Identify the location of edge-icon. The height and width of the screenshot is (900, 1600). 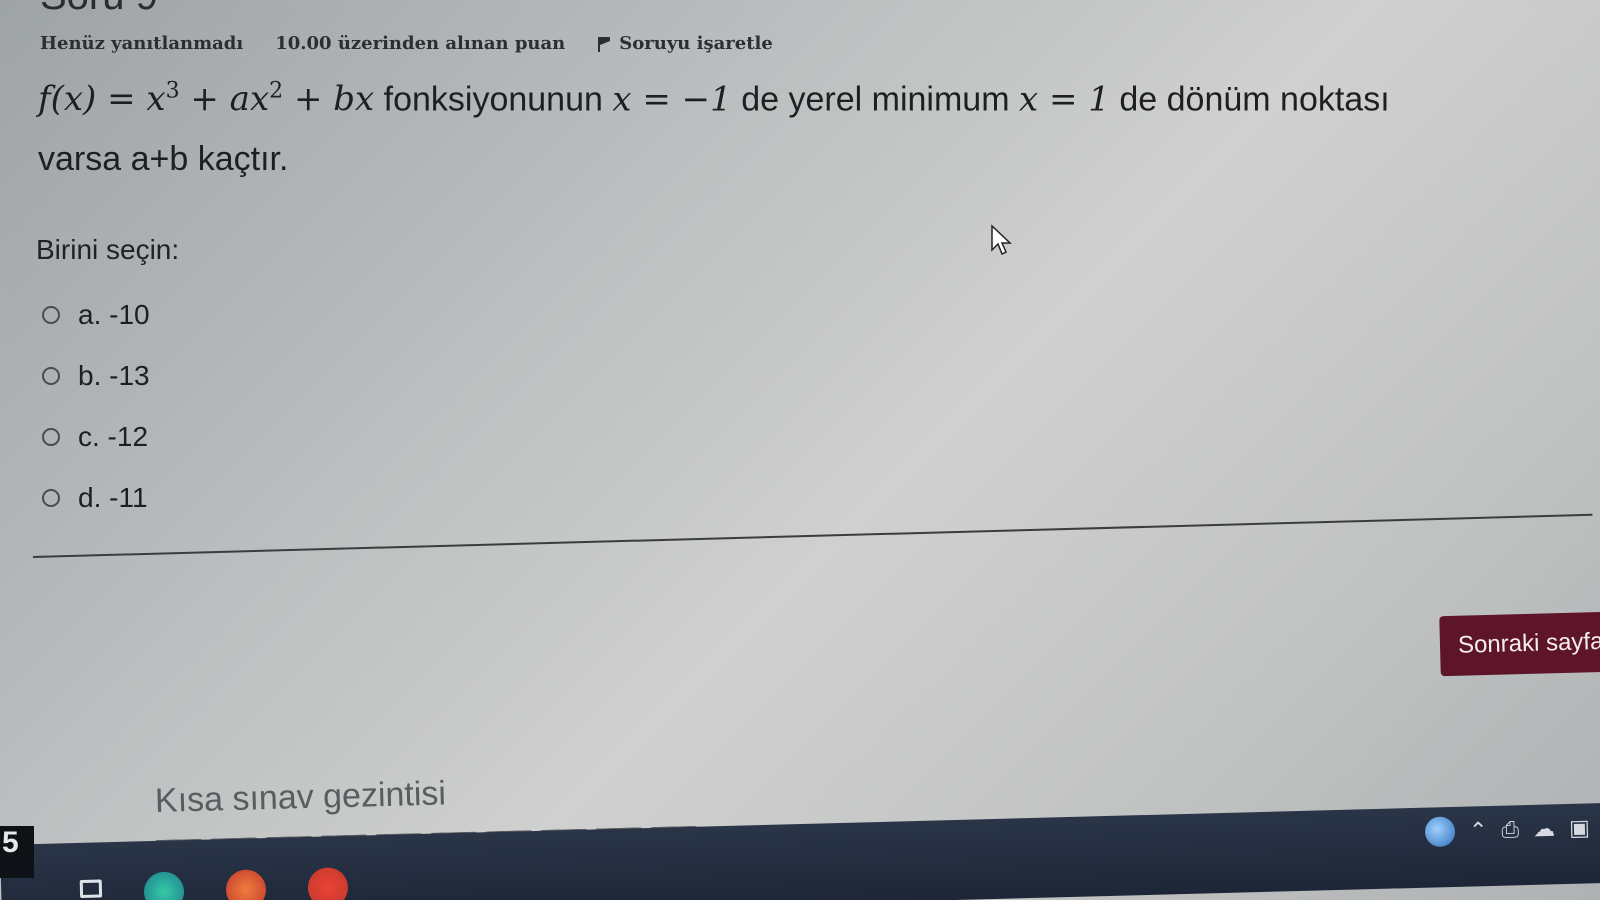
(164, 885).